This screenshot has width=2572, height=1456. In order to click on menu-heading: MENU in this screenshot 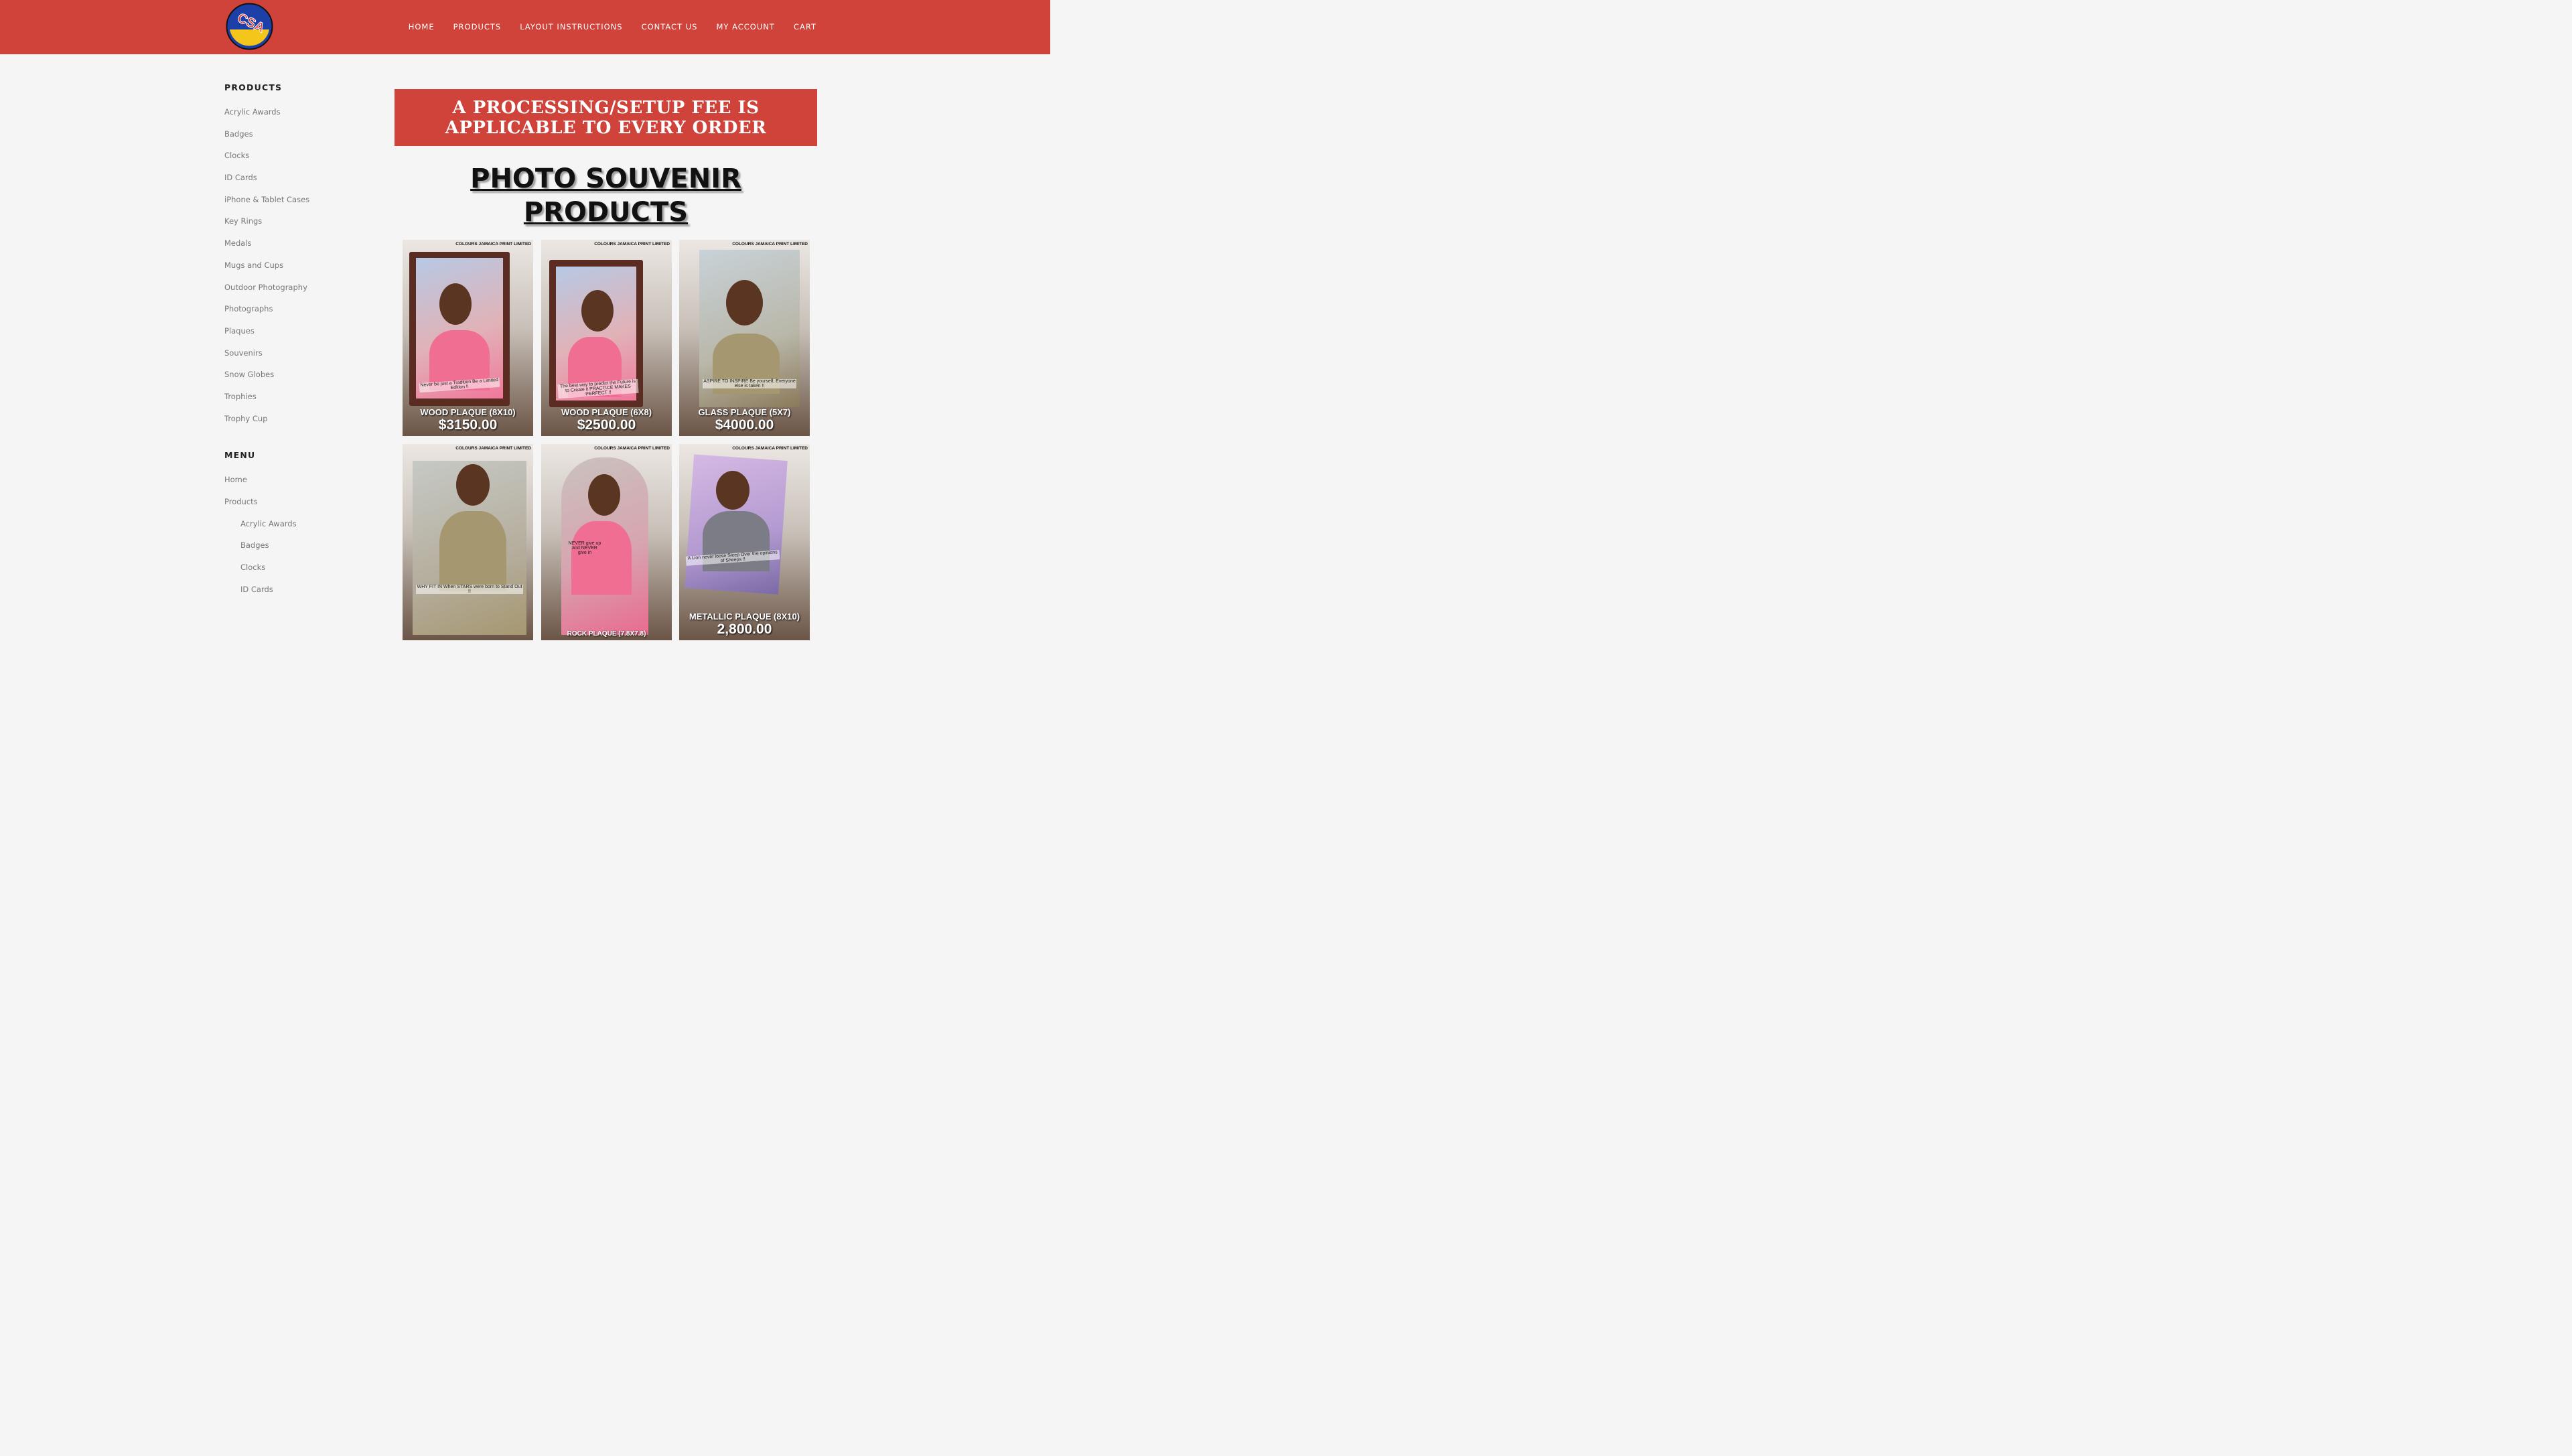, I will do `click(240, 455)`.